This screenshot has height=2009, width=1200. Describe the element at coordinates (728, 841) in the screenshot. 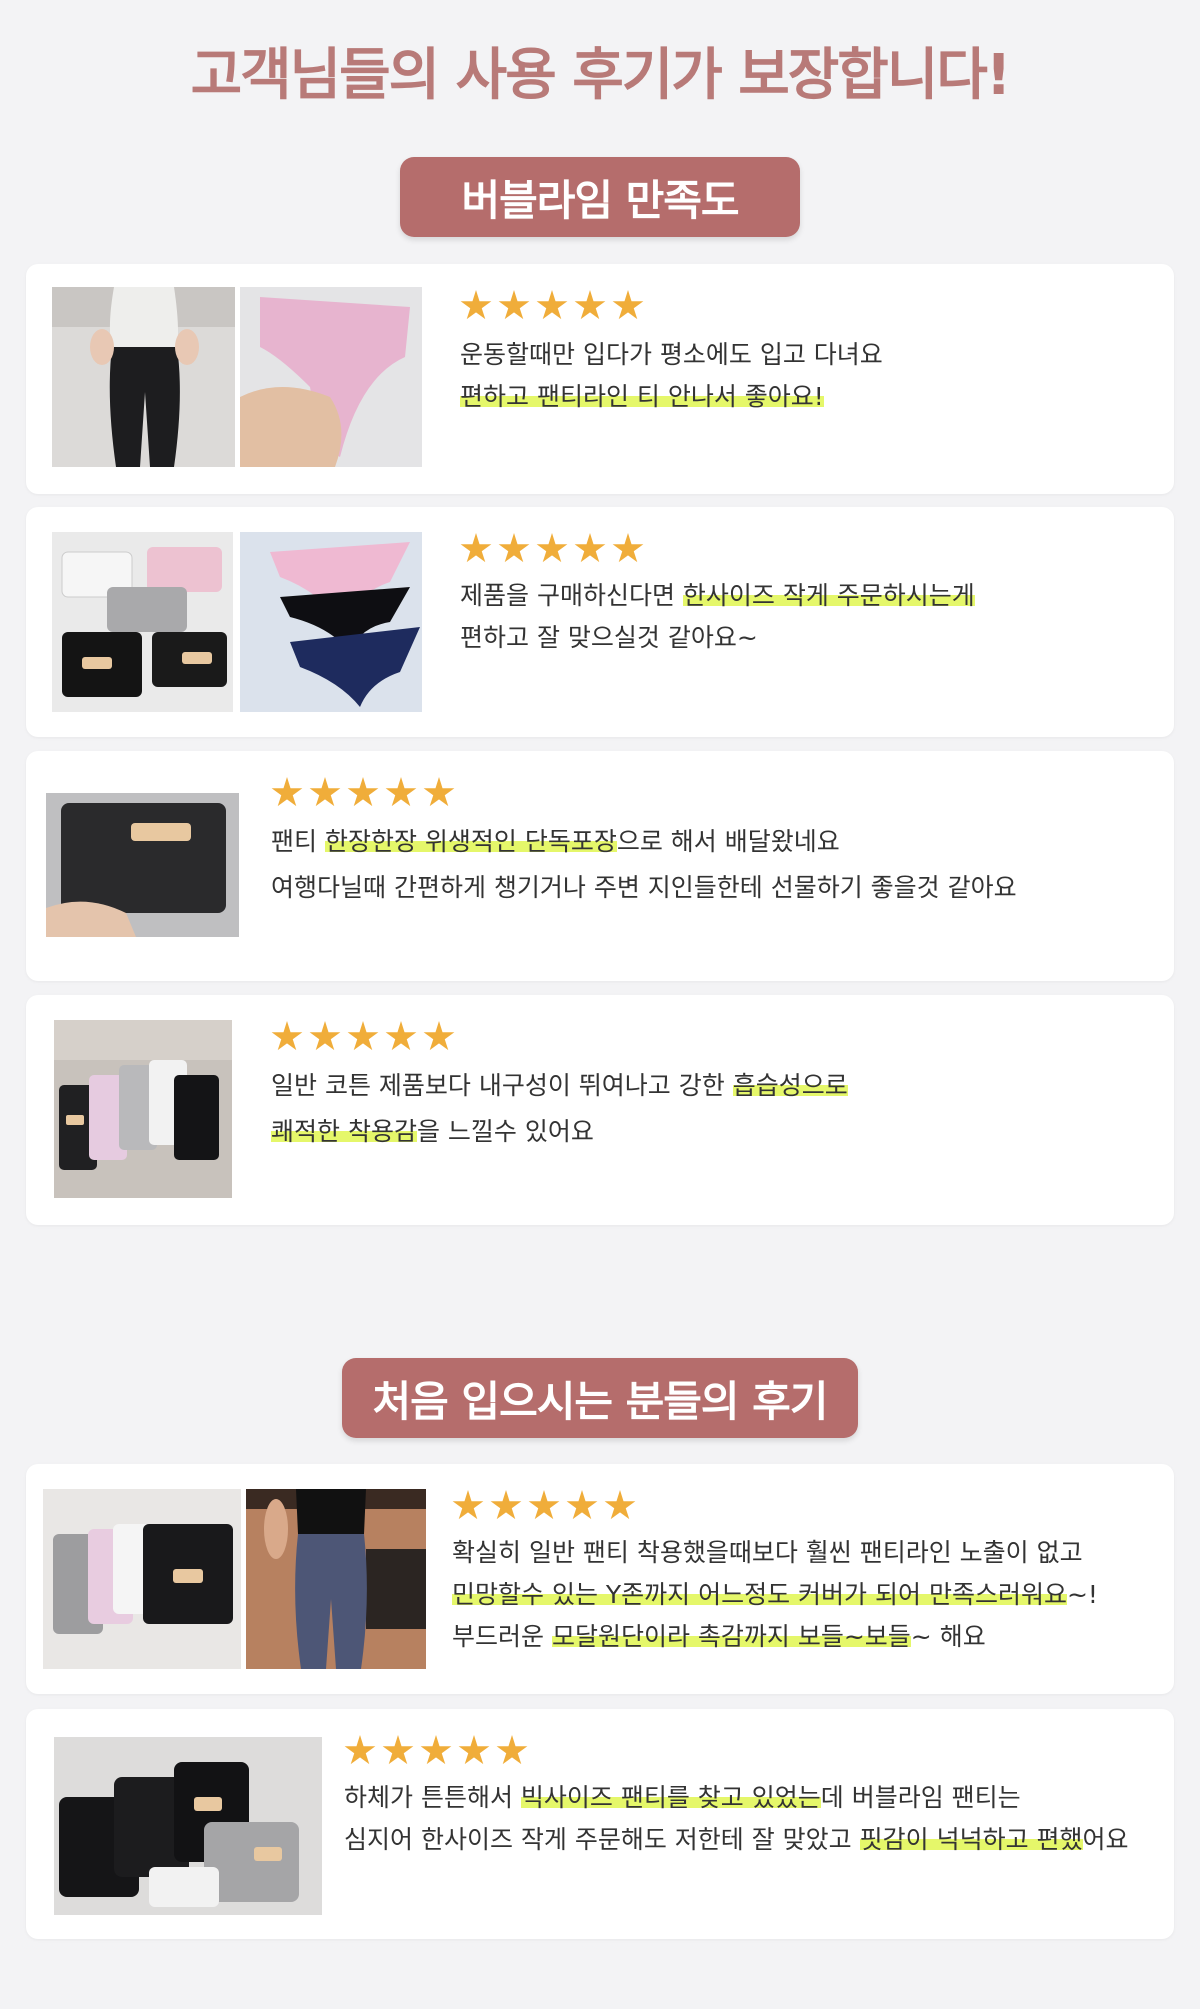

I see `review-segment: 으로 해서 배달왔네요` at that location.